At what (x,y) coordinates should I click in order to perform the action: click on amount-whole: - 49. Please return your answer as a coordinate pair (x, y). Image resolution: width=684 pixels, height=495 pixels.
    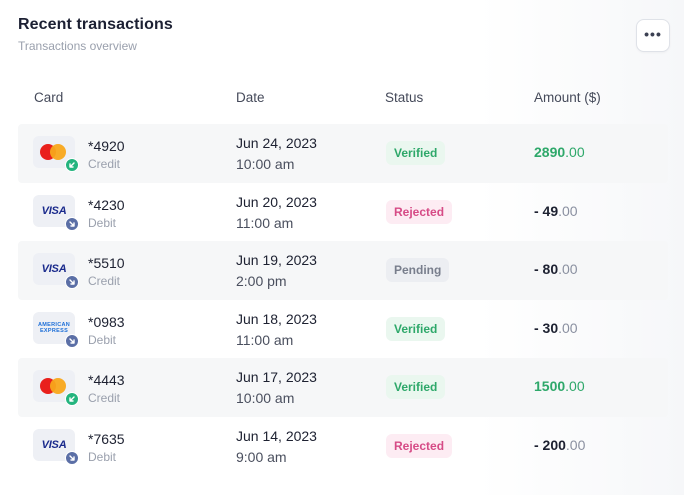
    Looking at the image, I should click on (546, 210).